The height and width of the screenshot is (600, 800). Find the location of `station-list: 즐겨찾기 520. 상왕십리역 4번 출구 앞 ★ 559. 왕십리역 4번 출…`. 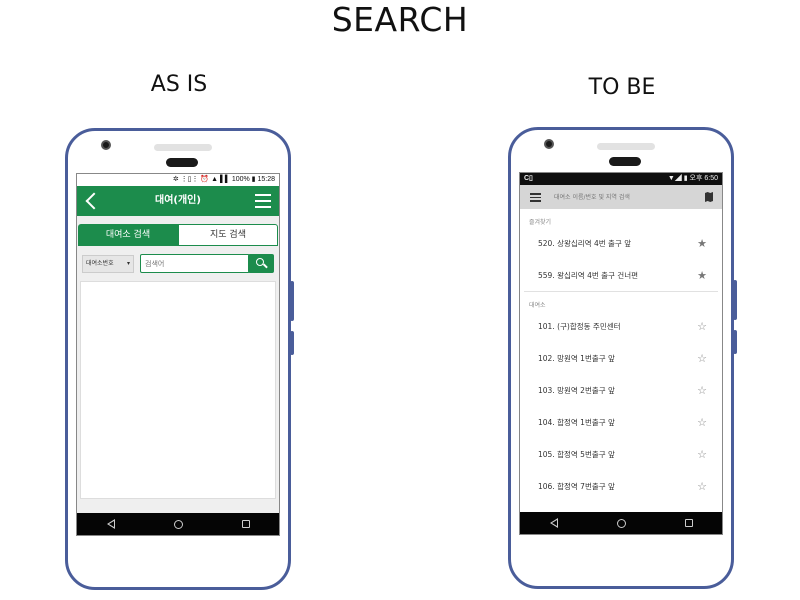

station-list: 즐겨찾기 520. 상왕십리역 4번 출구 앞 ★ 559. 왕십리역 4번 출… is located at coordinates (621, 355).